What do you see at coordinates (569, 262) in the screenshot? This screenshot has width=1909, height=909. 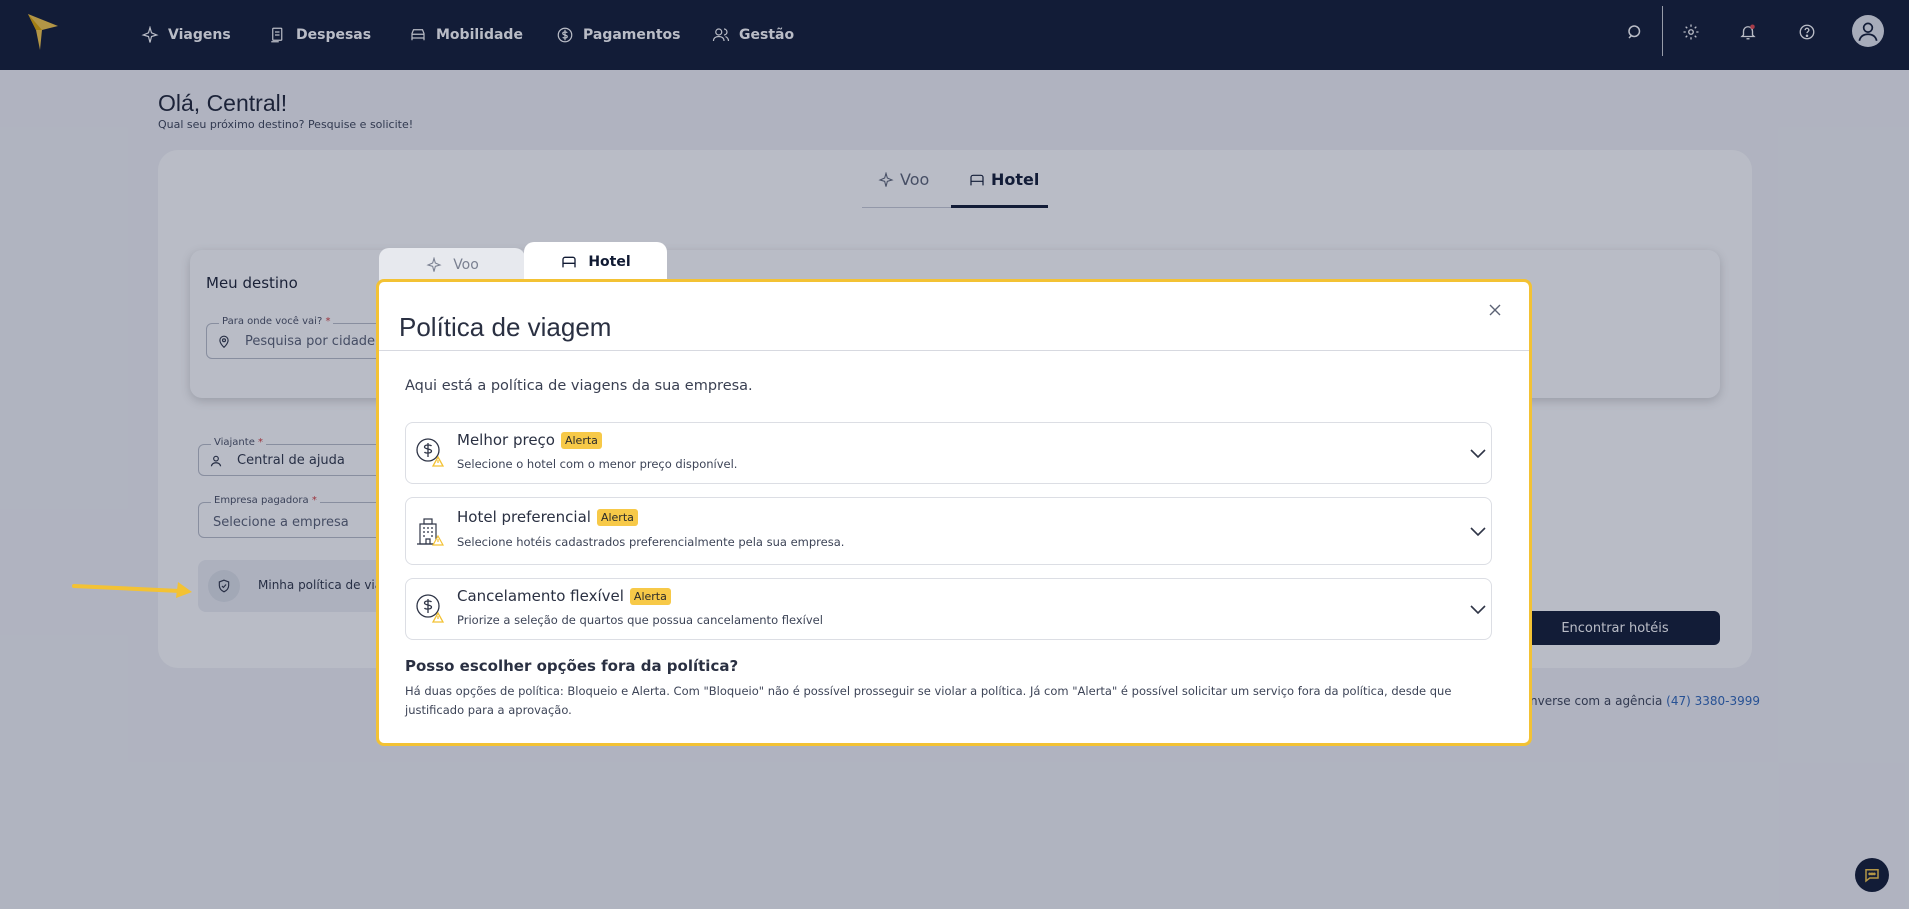 I see `bed-icon` at bounding box center [569, 262].